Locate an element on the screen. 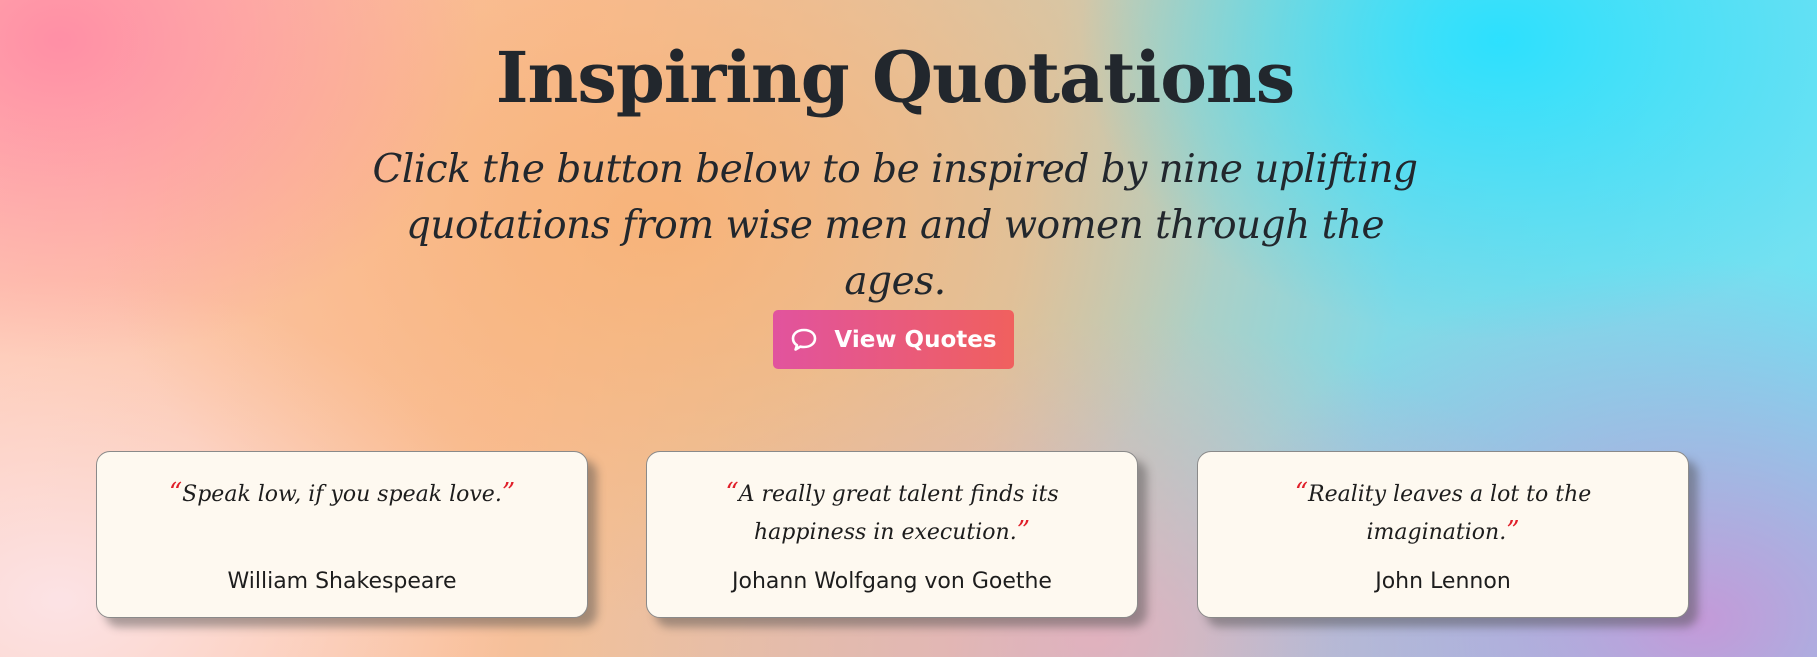 This screenshot has width=1817, height=657. quote-author: John Lennon is located at coordinates (1443, 581).